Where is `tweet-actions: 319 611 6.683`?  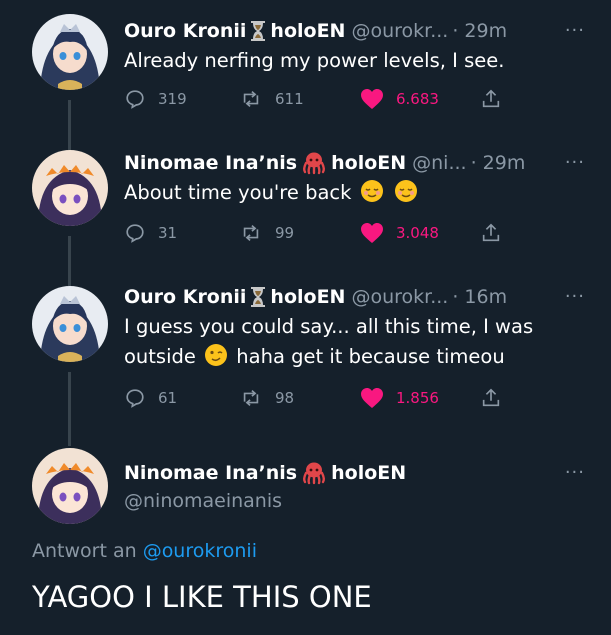 tweet-actions: 319 611 6.683 is located at coordinates (359, 99).